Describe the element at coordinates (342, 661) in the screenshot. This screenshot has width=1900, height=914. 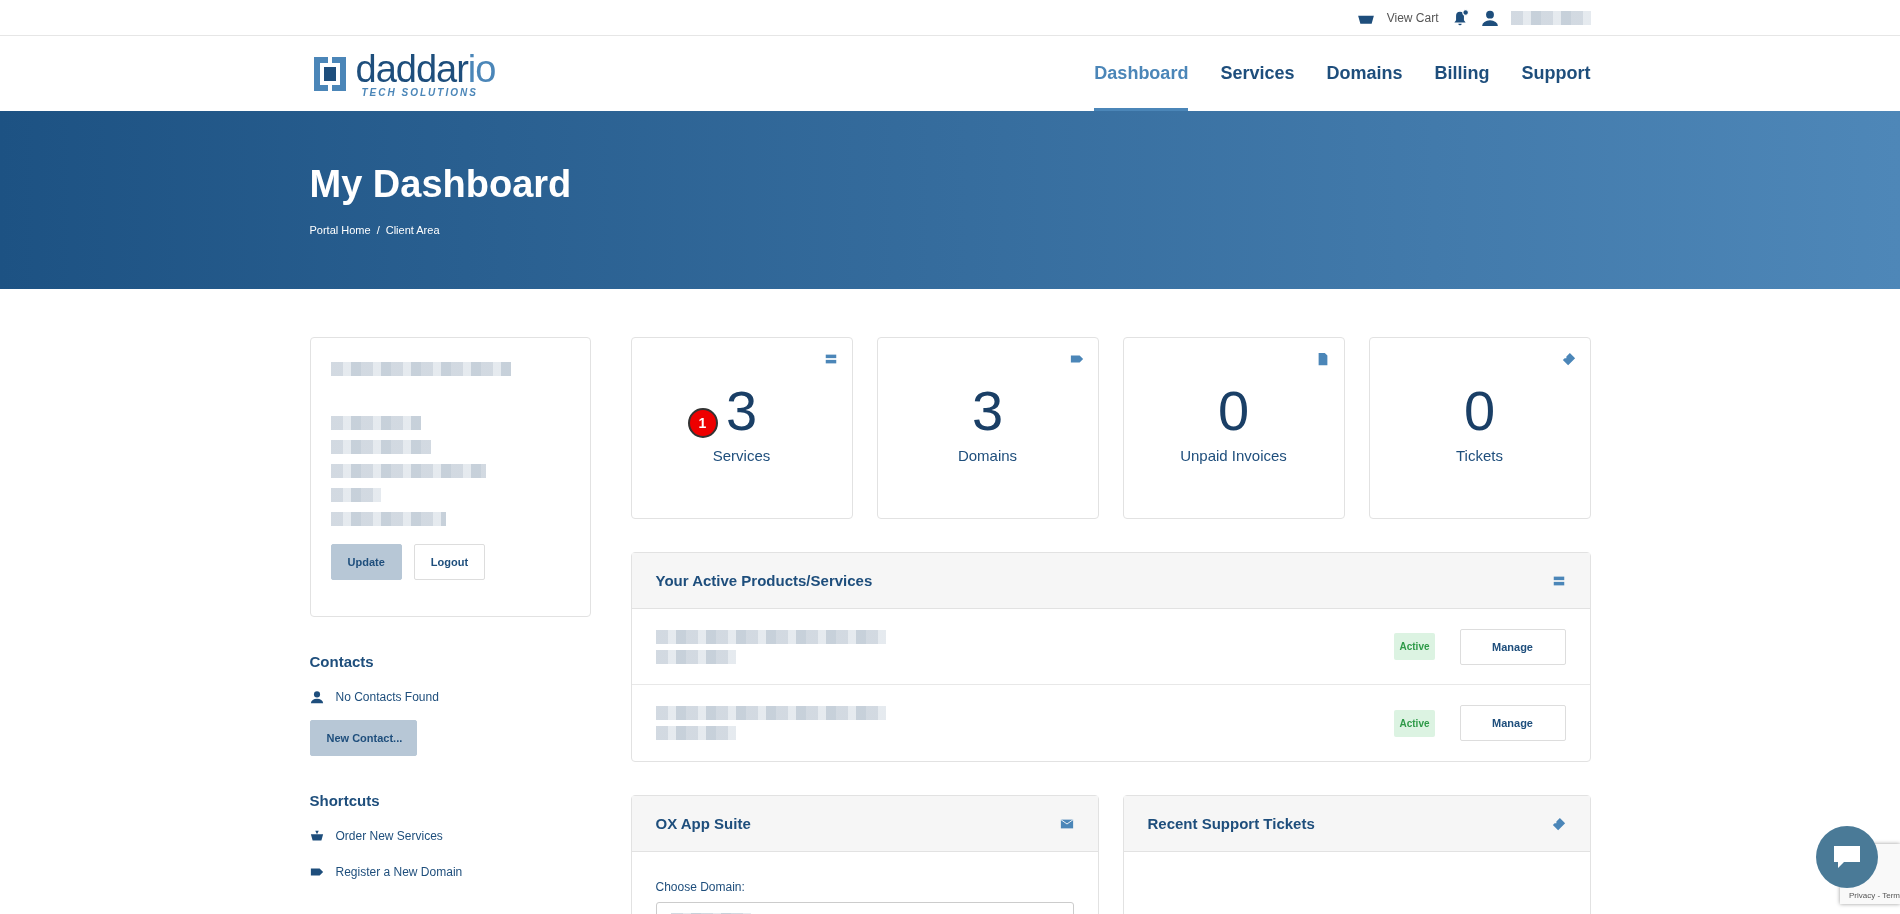
I see `section-title: Contacts` at that location.